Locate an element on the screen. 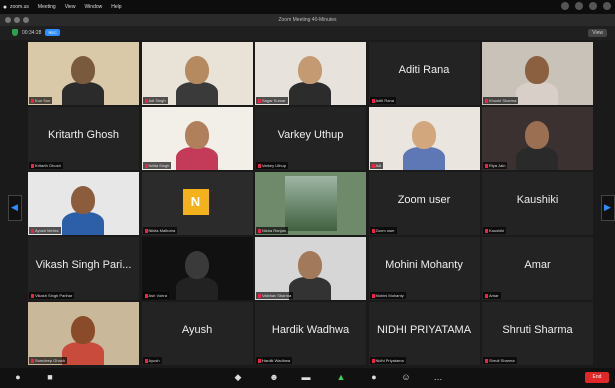 This screenshot has width=615, height=388. participant-tile: Kaushiki Kaushiki is located at coordinates (537, 203).